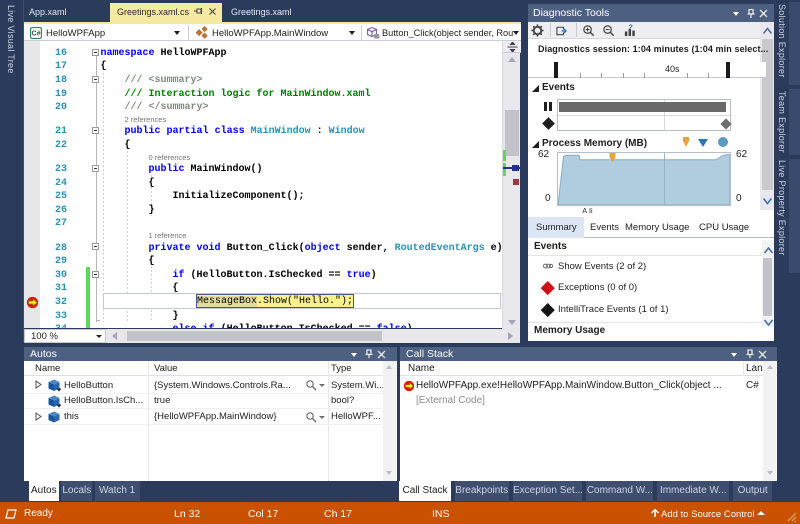  Describe the element at coordinates (36, 33) in the screenshot. I see `svg-text: C#` at that location.